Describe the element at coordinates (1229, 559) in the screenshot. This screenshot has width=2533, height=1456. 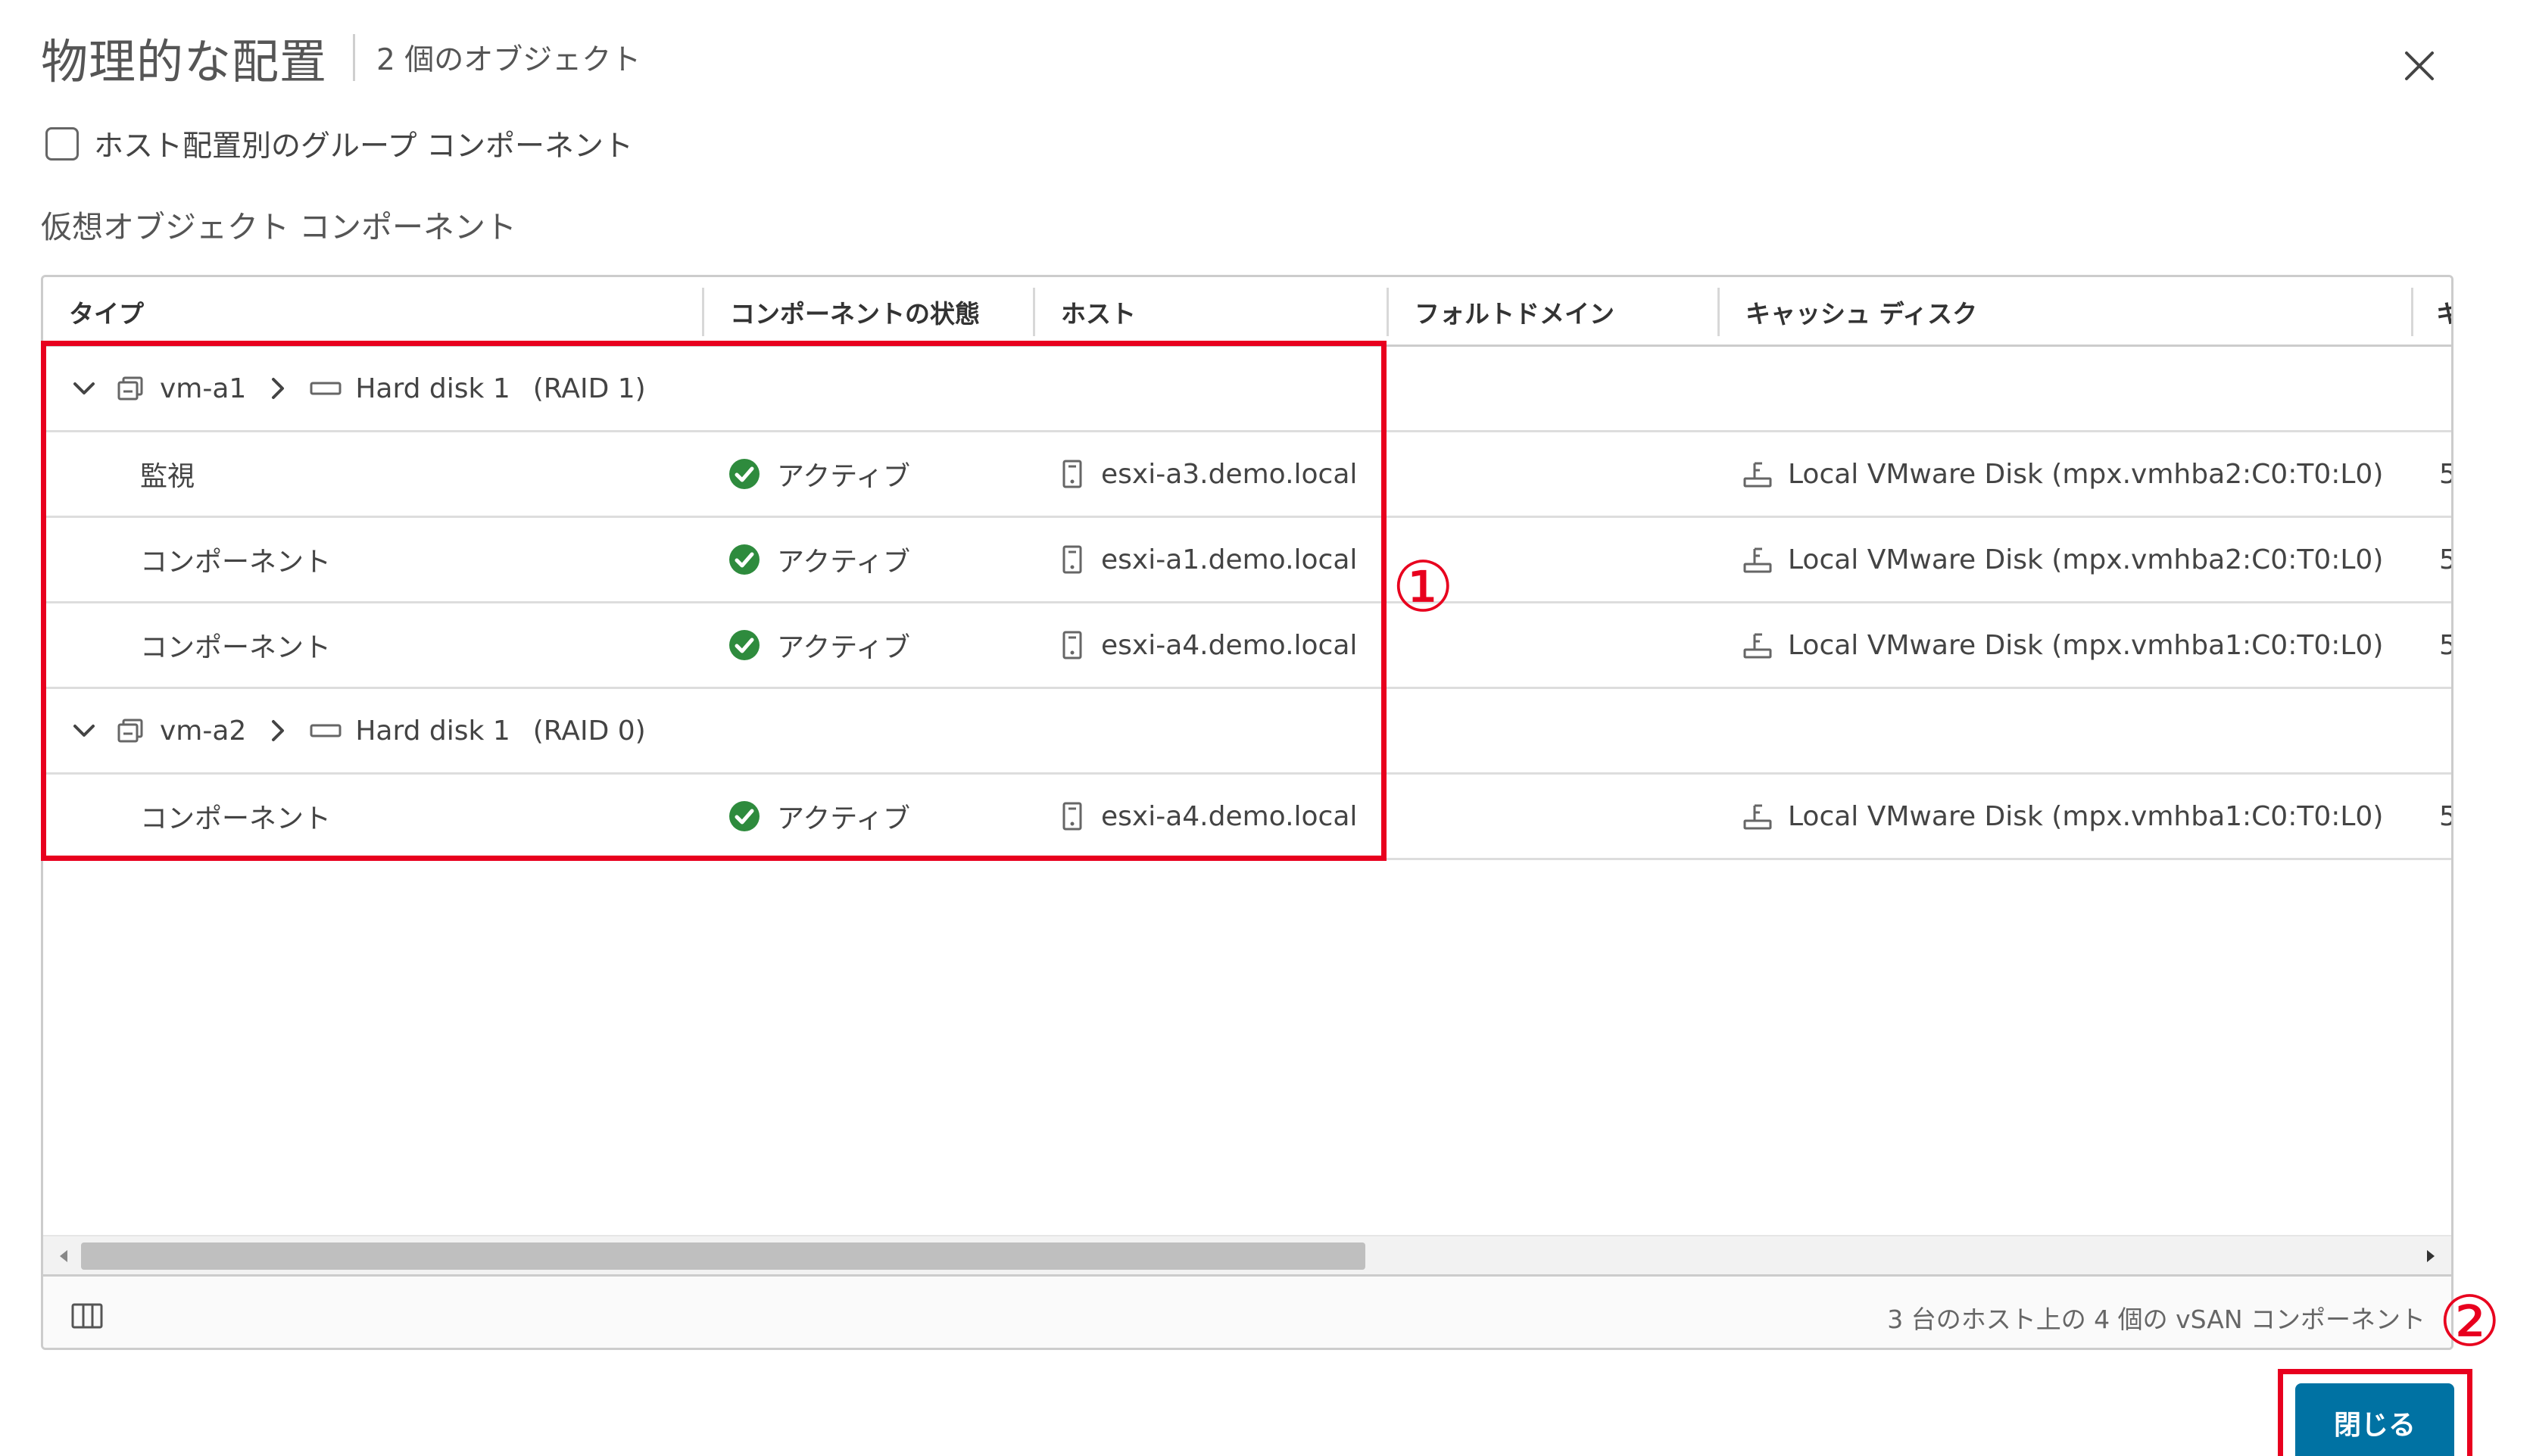
I see `host-name: esxi-a1.demo.local` at that location.